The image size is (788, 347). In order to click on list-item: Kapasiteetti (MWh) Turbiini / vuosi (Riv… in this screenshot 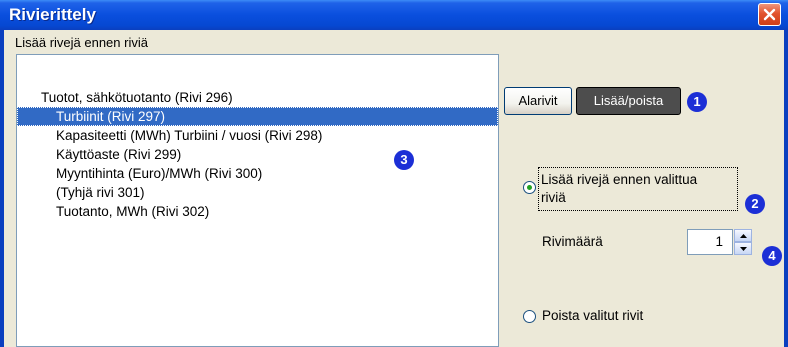, I will do `click(257, 135)`.